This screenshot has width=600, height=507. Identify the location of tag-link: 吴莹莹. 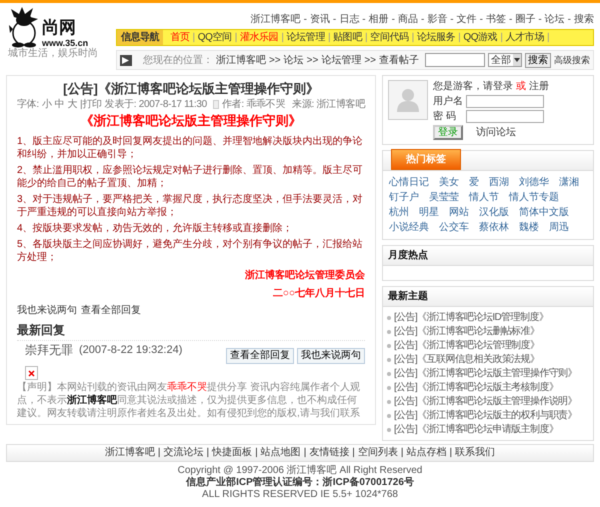
(444, 197).